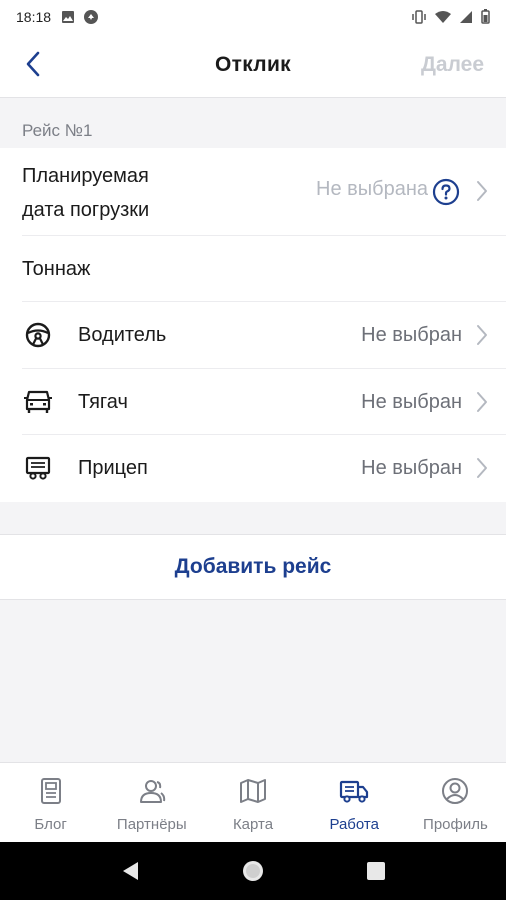 The width and height of the screenshot is (506, 900). What do you see at coordinates (446, 194) in the screenshot?
I see `help-icon` at bounding box center [446, 194].